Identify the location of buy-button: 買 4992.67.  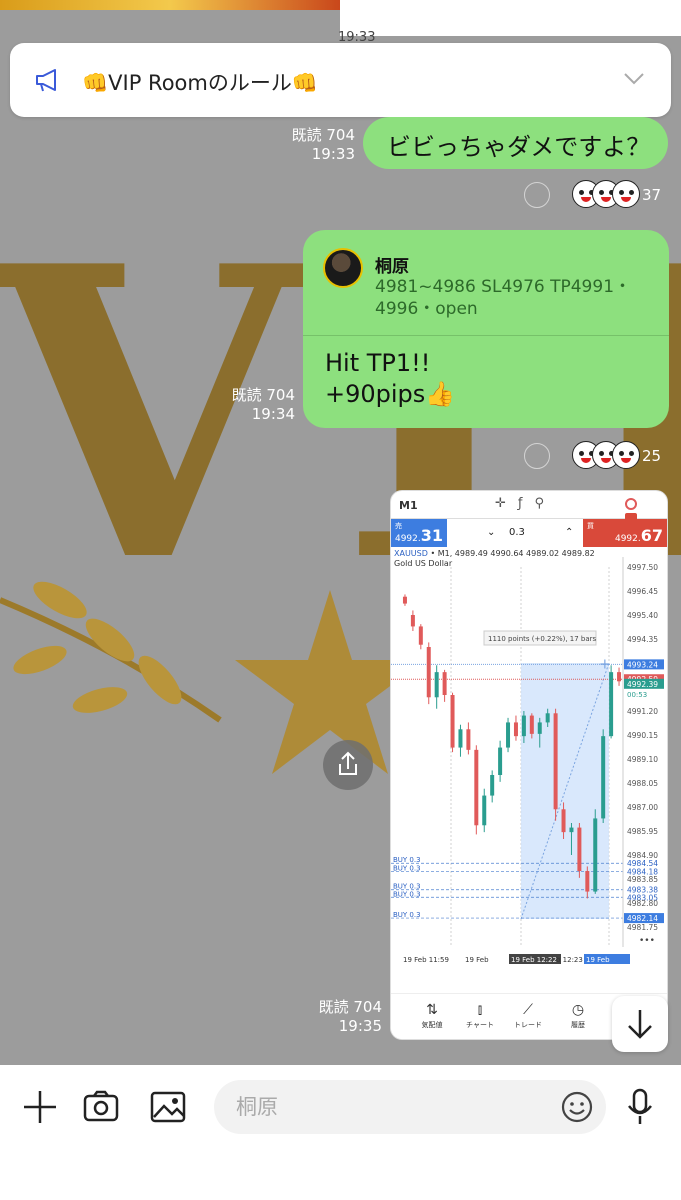
(625, 533).